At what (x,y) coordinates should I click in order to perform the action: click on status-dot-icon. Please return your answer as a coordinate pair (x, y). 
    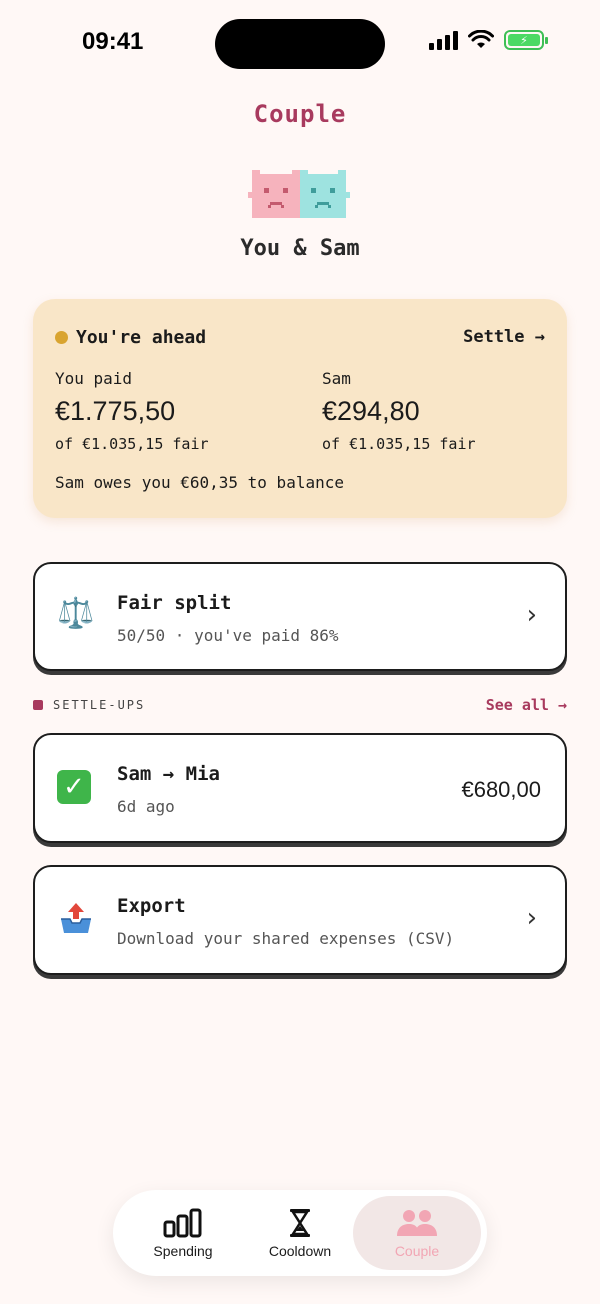
    Looking at the image, I should click on (61, 337).